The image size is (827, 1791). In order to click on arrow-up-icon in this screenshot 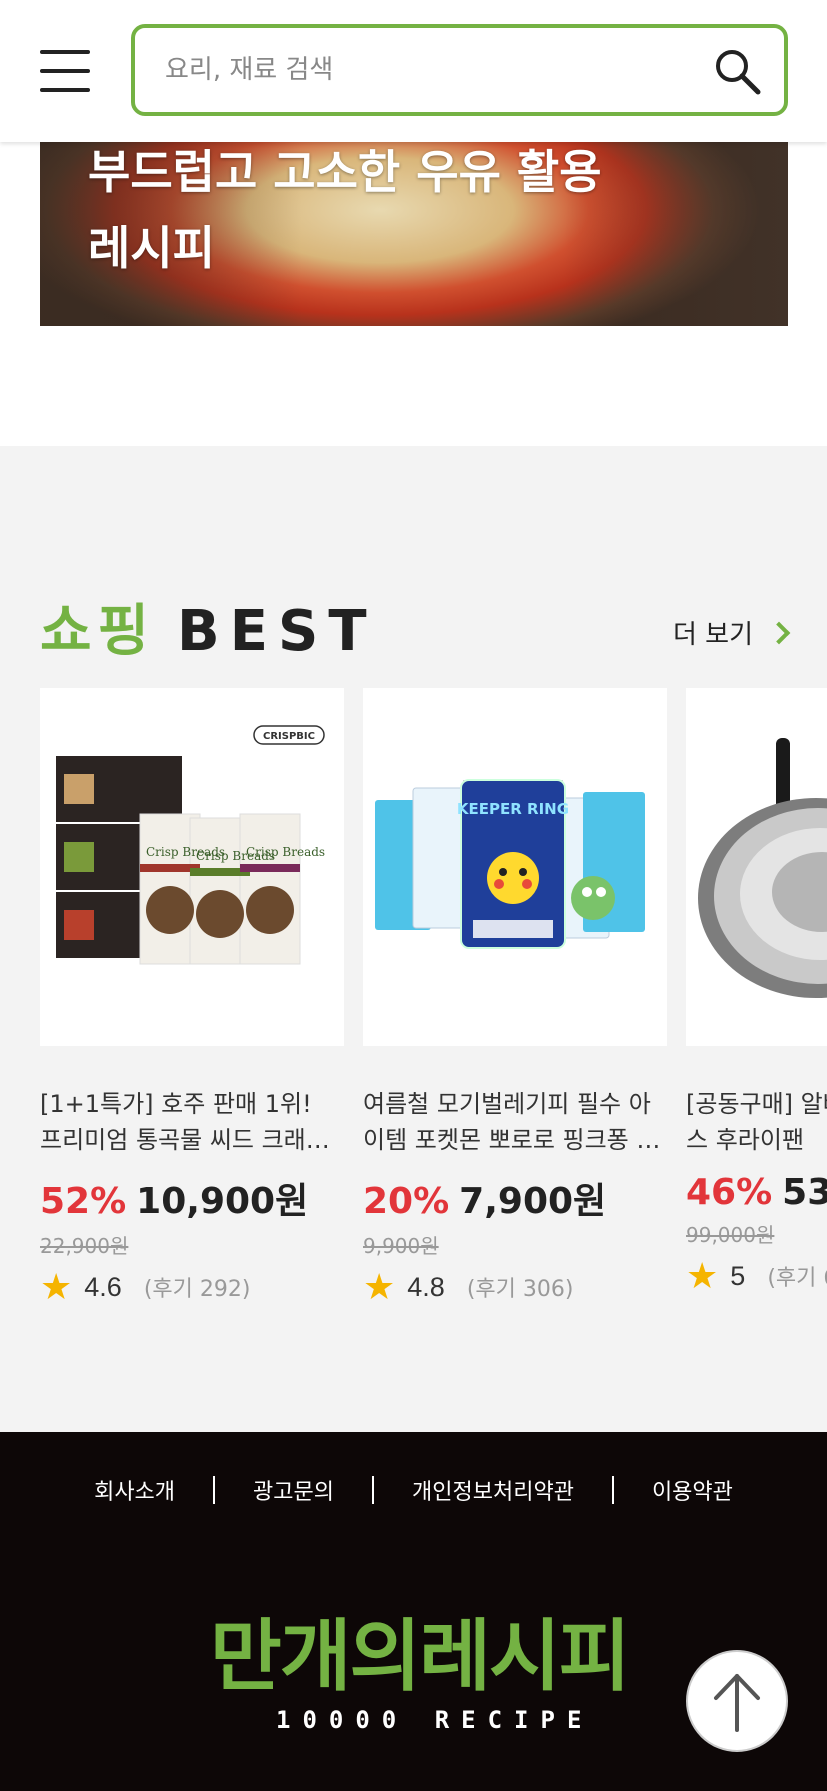, I will do `click(737, 1703)`.